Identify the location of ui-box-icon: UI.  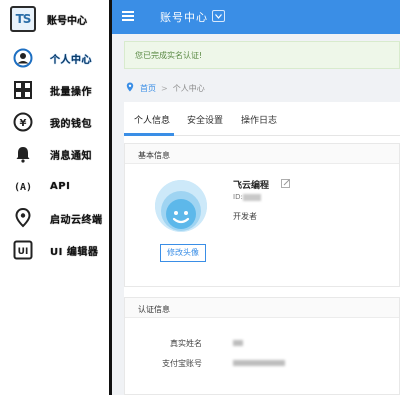
(23, 250).